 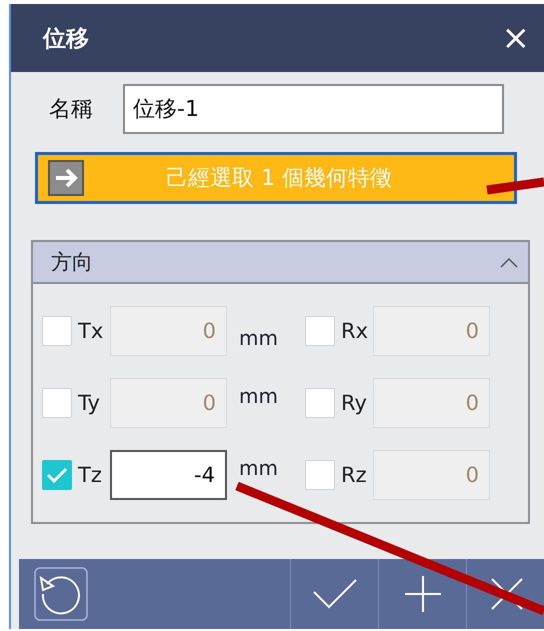 I want to click on axis-label: Tx, so click(x=90, y=331).